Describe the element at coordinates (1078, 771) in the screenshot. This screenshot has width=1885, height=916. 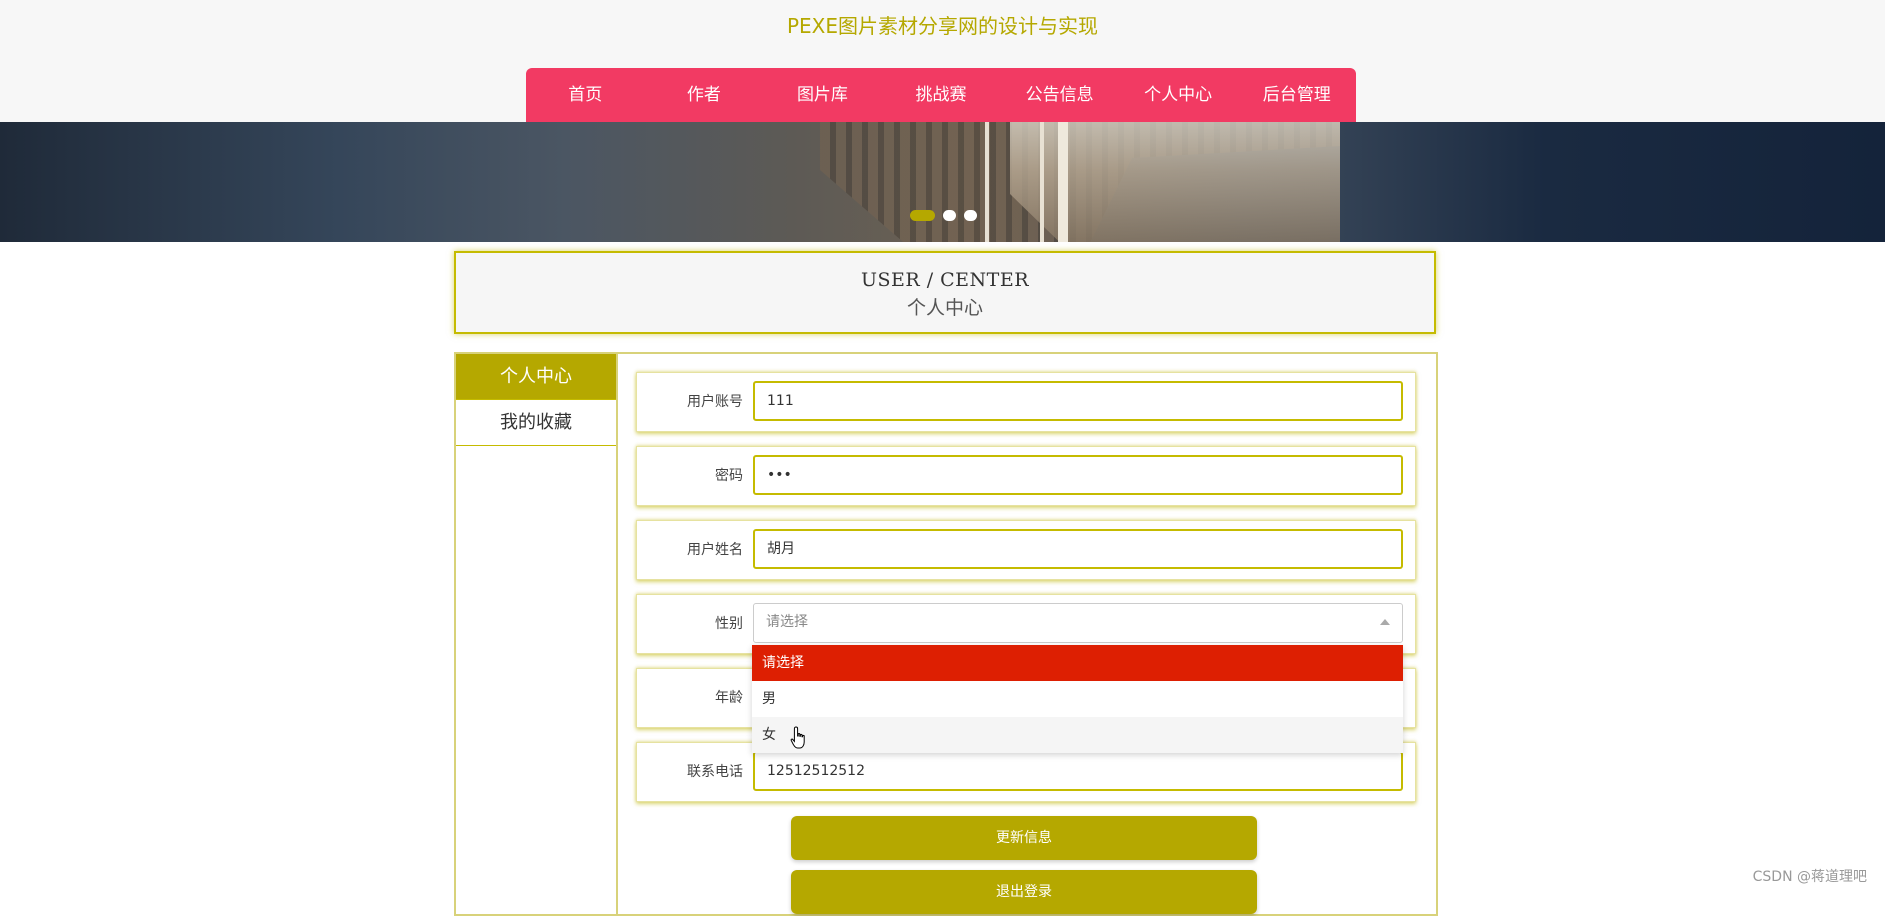
I see `phone-input: 12512512512` at that location.